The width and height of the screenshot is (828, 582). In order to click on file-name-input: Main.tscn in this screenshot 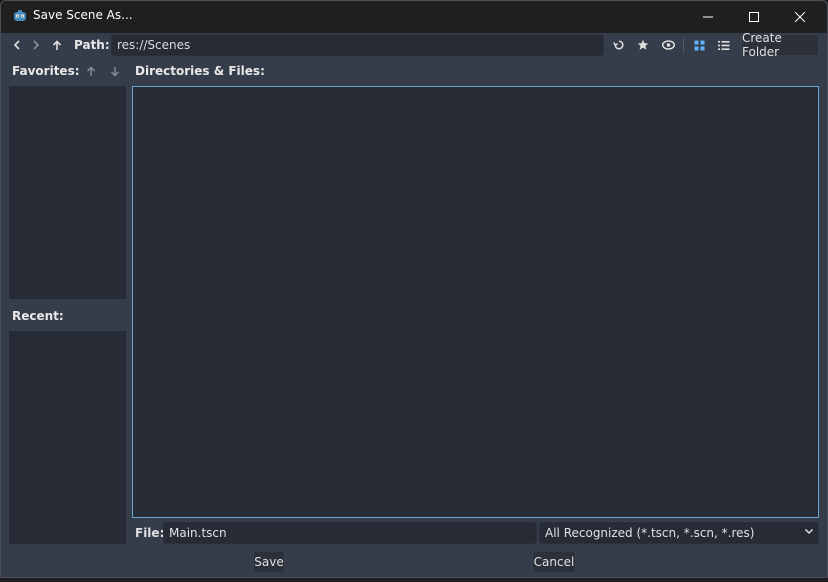, I will do `click(350, 533)`.